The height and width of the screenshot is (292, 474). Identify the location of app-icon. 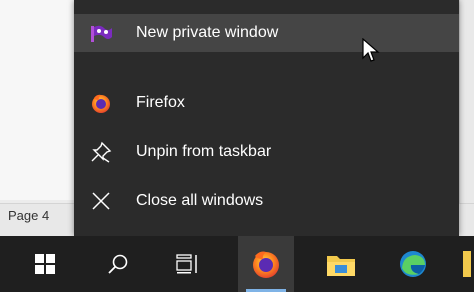
(467, 264).